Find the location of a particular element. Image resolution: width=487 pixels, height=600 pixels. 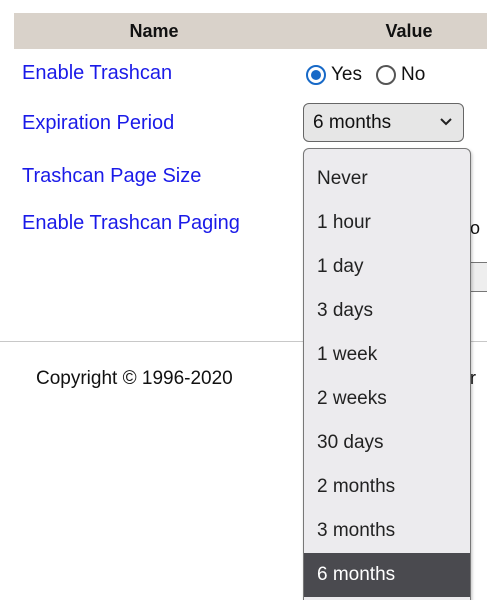

dropdown-option: Never is located at coordinates (387, 179).